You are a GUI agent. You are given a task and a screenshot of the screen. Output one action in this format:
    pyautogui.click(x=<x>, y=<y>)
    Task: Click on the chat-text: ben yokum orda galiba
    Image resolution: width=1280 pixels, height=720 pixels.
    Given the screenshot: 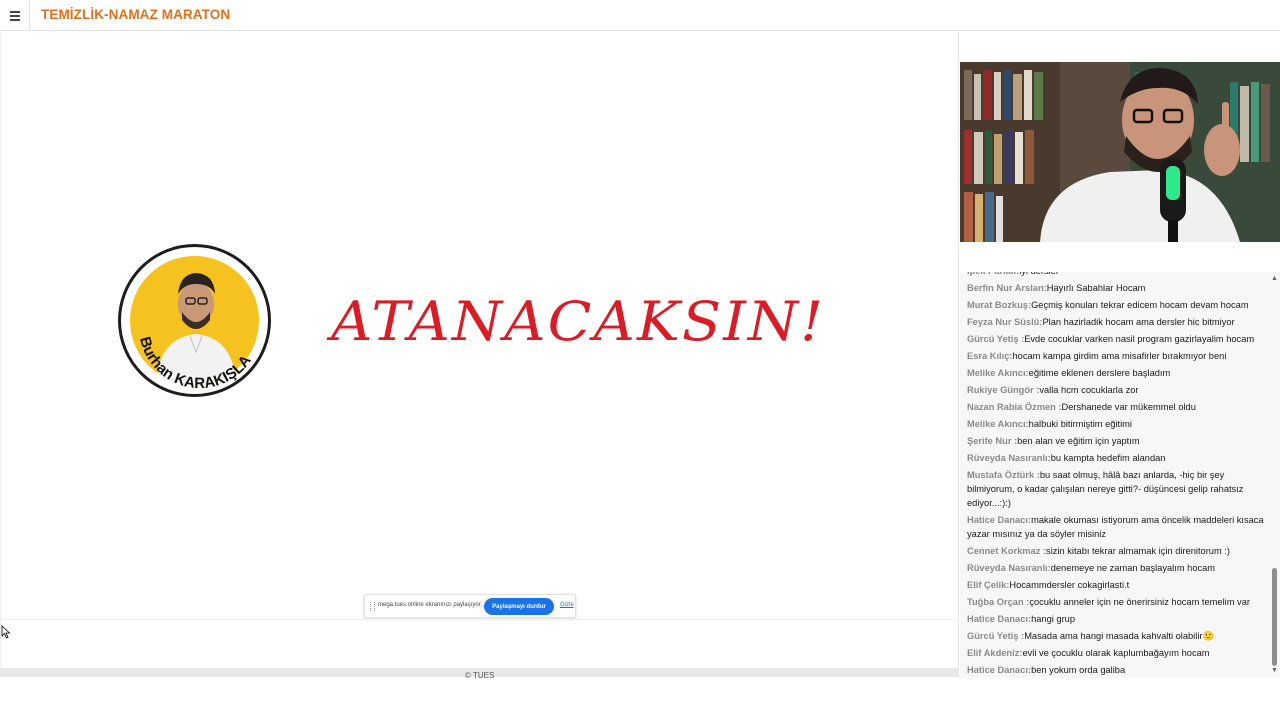 What is the action you would take?
    pyautogui.click(x=1078, y=669)
    